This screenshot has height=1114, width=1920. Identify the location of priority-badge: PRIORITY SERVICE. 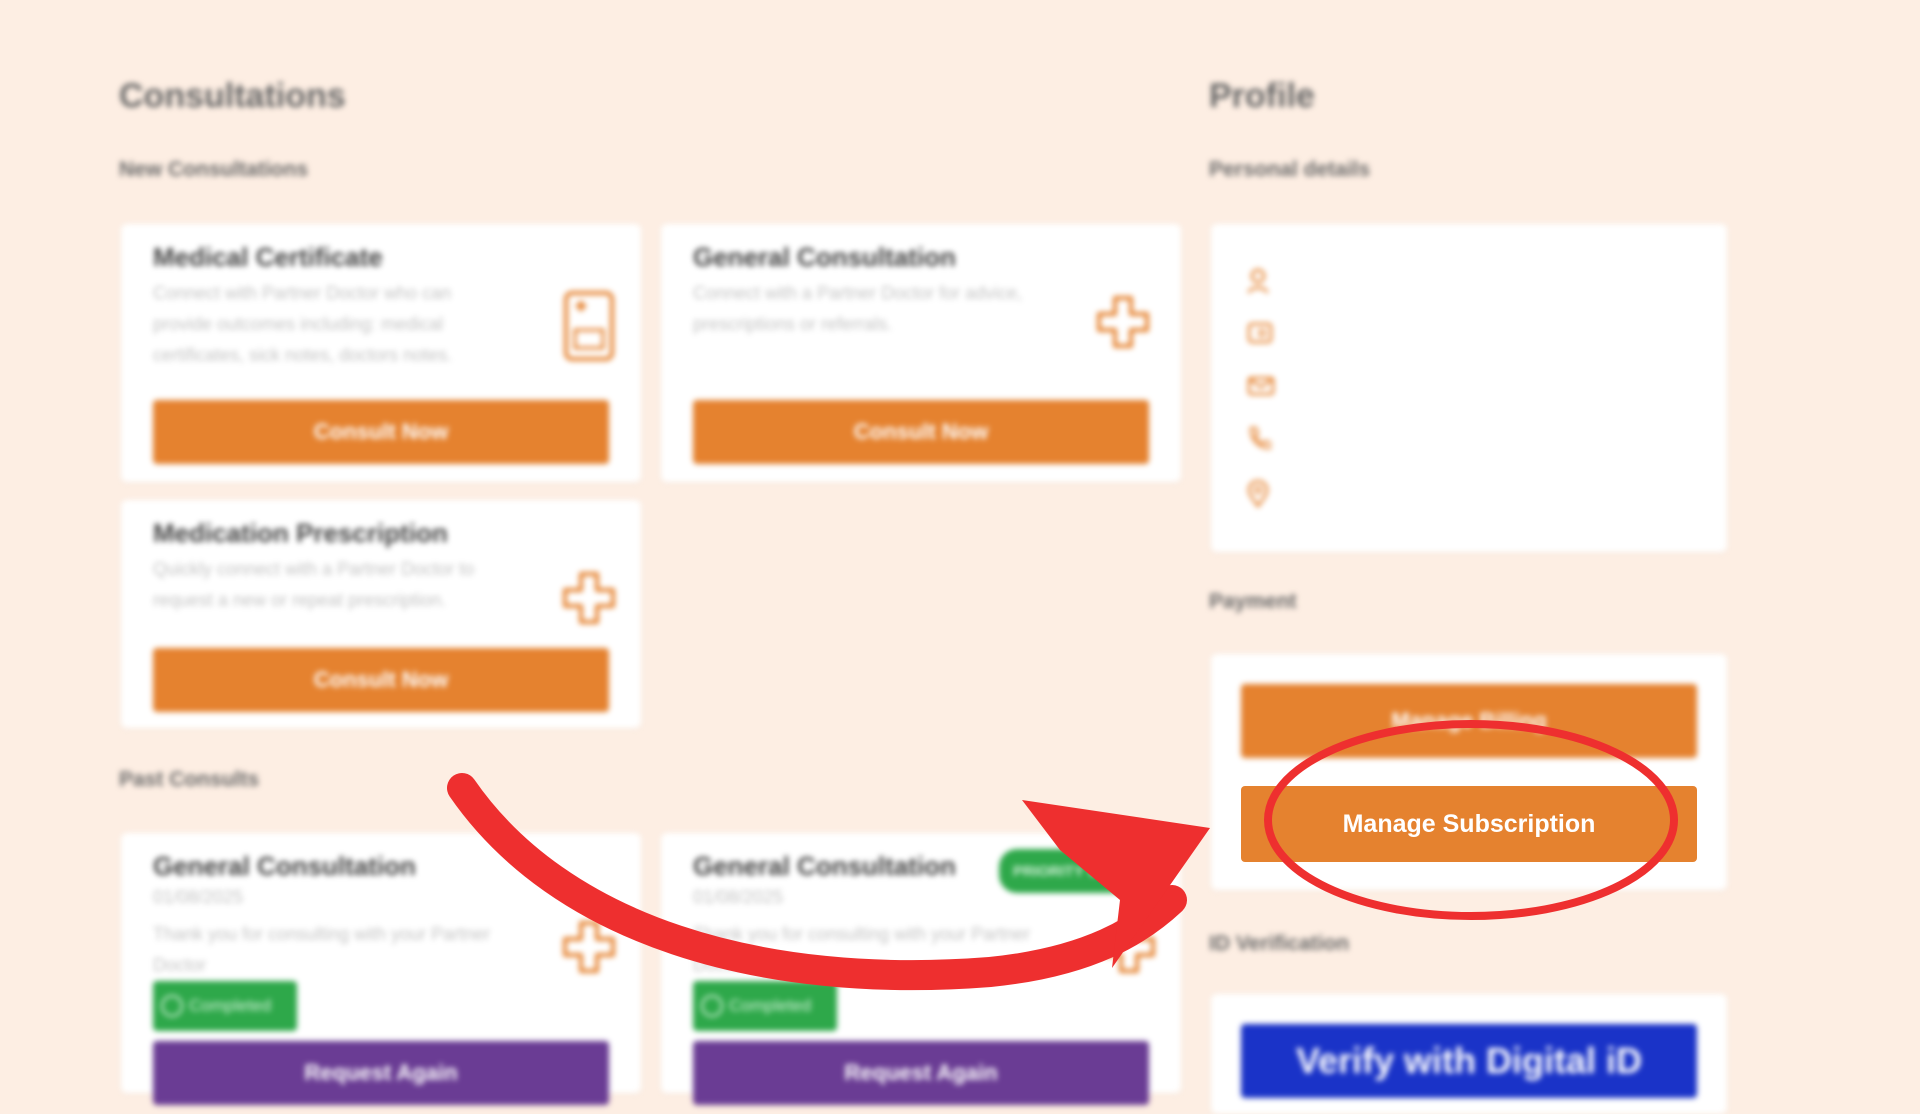
(1074, 871).